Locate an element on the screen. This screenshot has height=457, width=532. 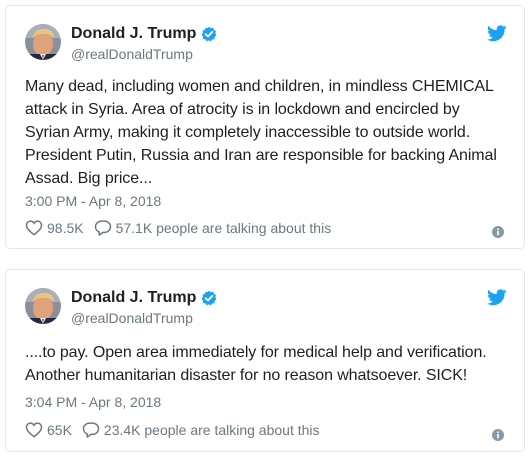
tweet-actions: 65K 23.4K people are talking about this is located at coordinates (172, 429).